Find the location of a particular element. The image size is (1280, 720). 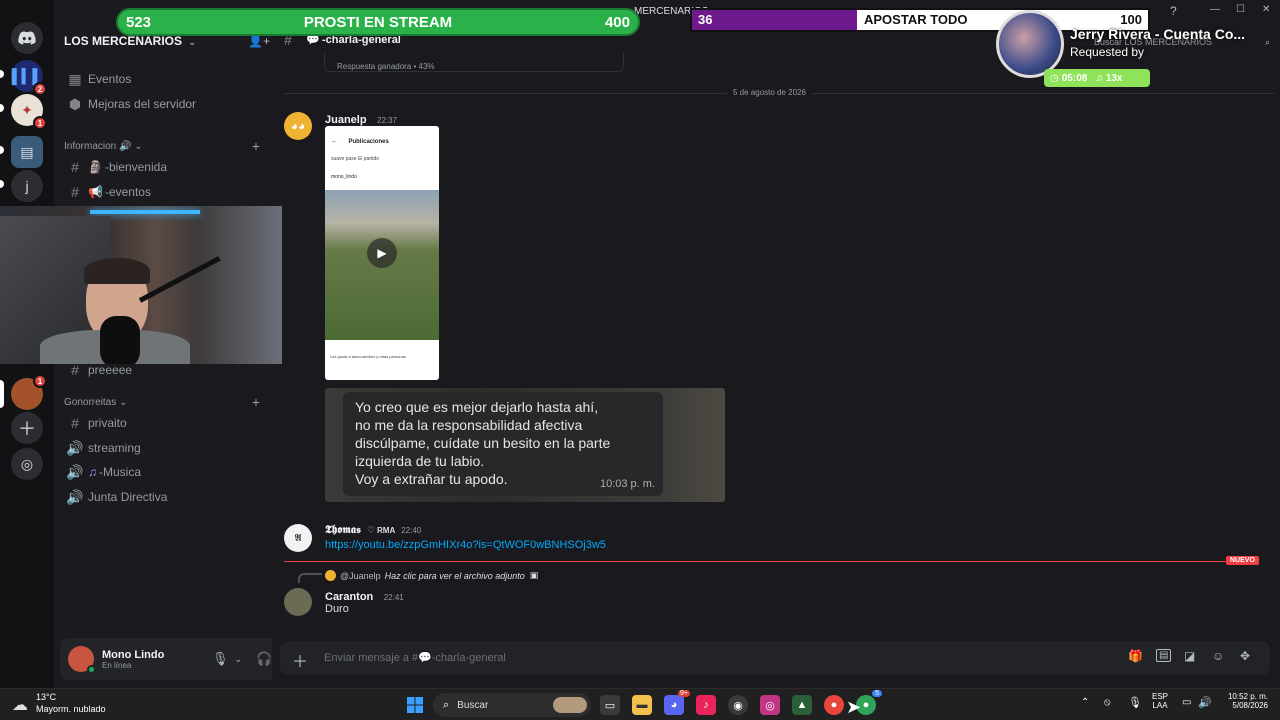

headset-icon: 🎧 is located at coordinates (264, 659).